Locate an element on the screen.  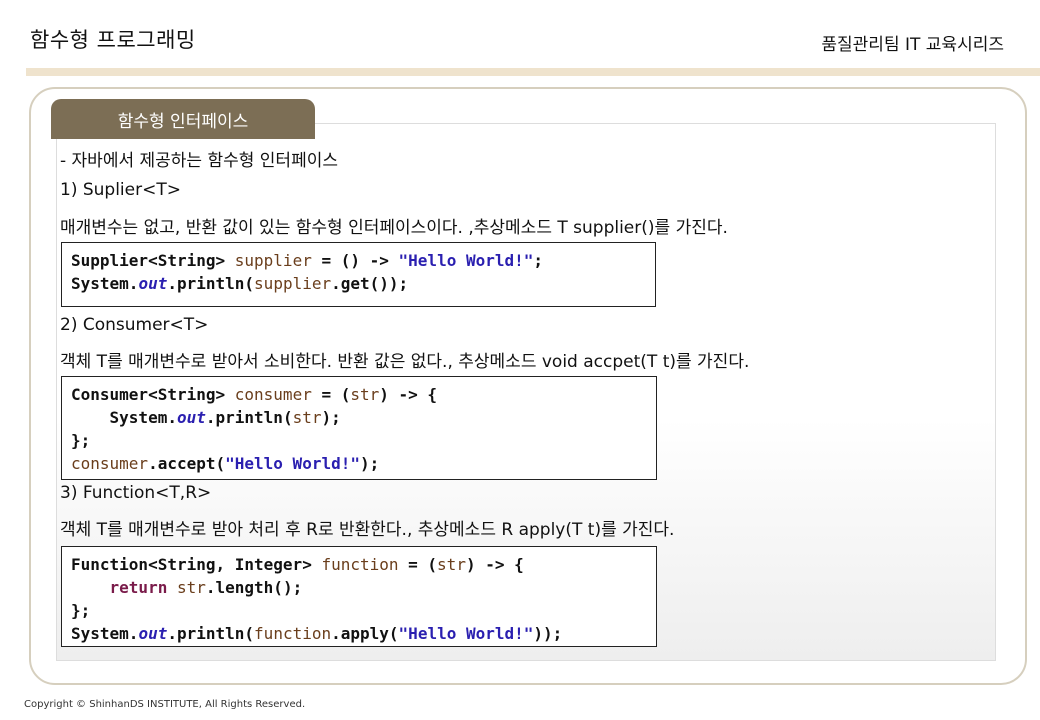
code-token: .apply( is located at coordinates (365, 633).